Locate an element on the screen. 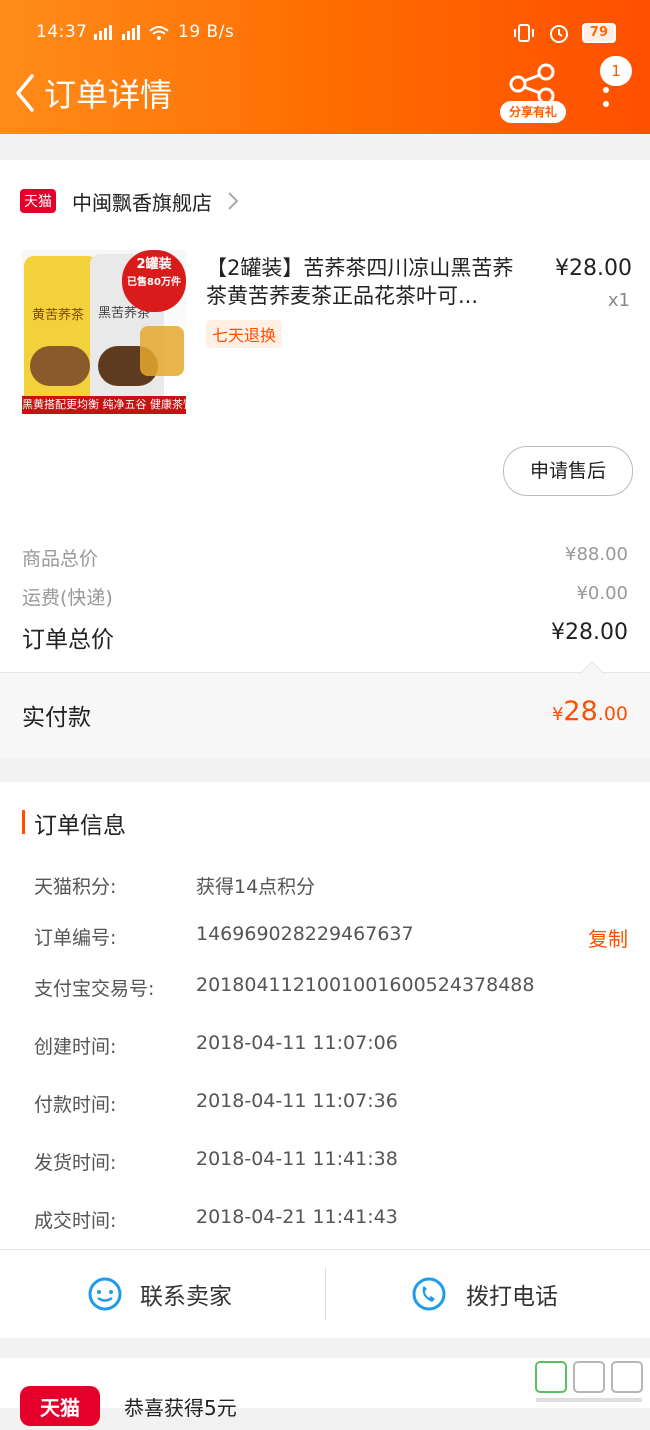  battery-indicator: 79 is located at coordinates (598, 33).